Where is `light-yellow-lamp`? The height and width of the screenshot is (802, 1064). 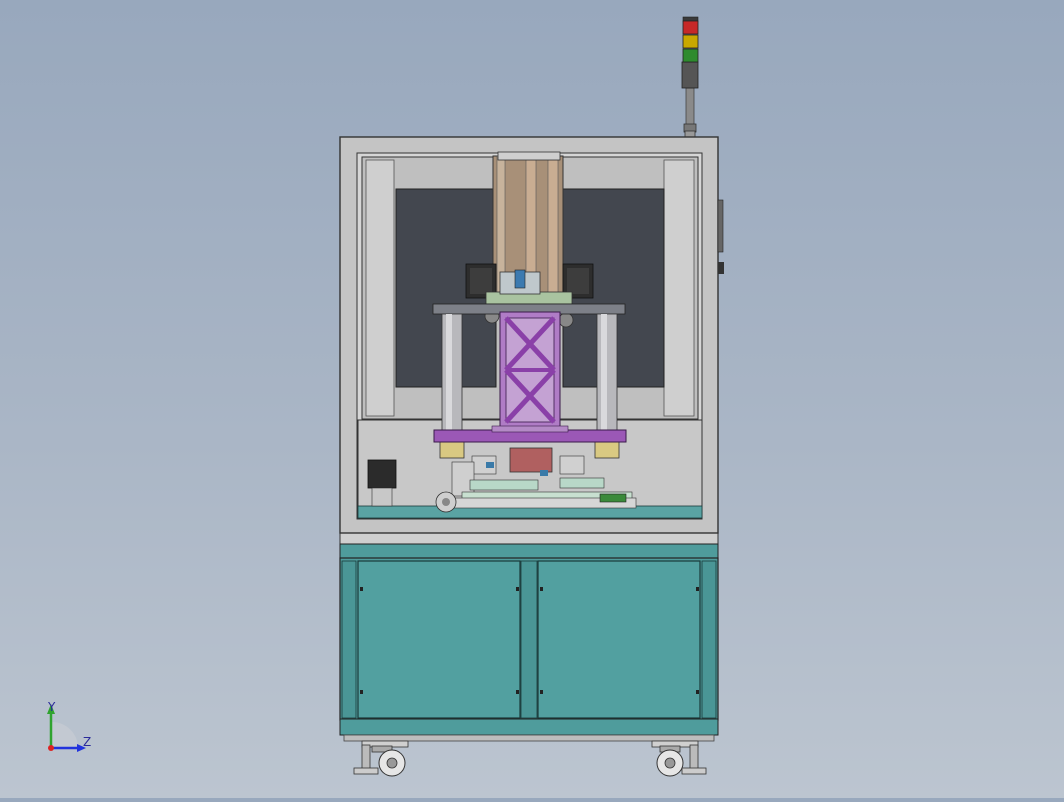
light-yellow-lamp is located at coordinates (690, 41).